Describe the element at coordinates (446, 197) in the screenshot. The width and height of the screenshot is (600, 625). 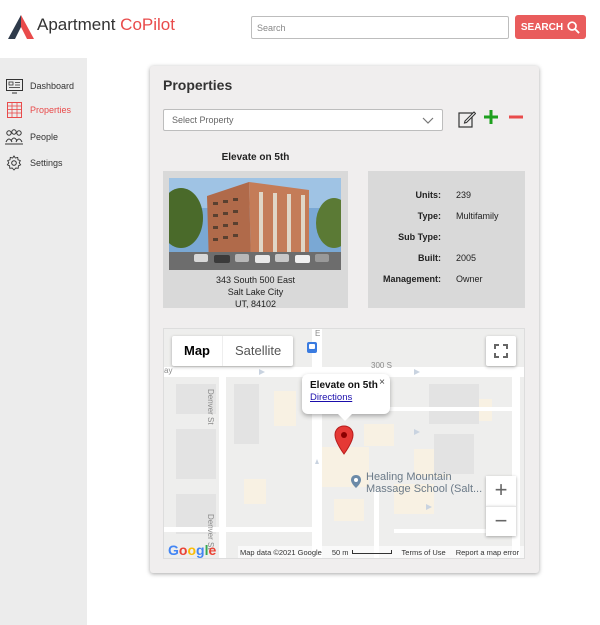
I see `detail-row-units: Units: 239` at that location.